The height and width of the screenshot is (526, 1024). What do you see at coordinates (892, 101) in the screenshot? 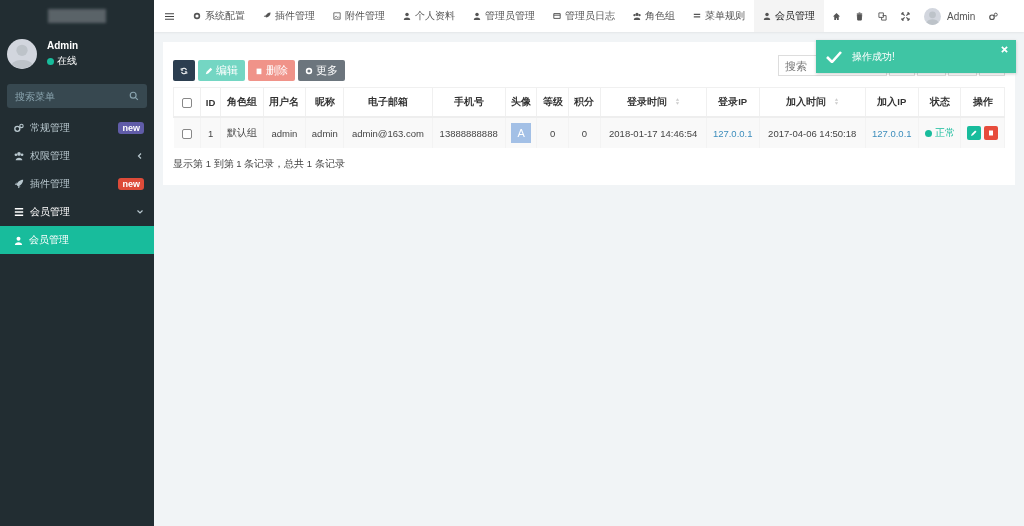
I see `column-header: 加入IP` at bounding box center [892, 101].